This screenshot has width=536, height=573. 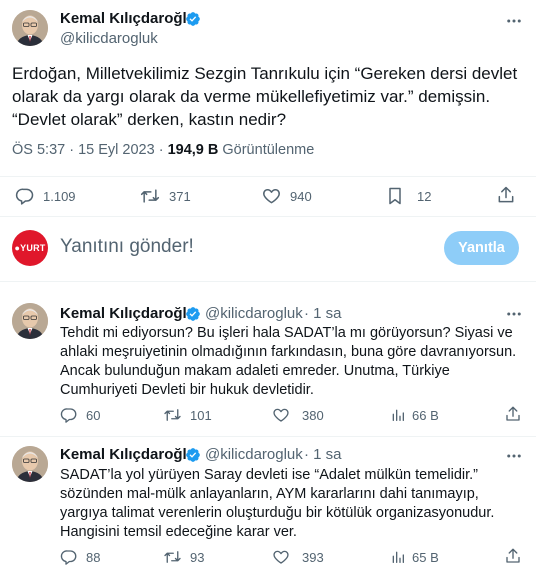 What do you see at coordinates (80, 415) in the screenshot?
I see `reply-action: 60` at bounding box center [80, 415].